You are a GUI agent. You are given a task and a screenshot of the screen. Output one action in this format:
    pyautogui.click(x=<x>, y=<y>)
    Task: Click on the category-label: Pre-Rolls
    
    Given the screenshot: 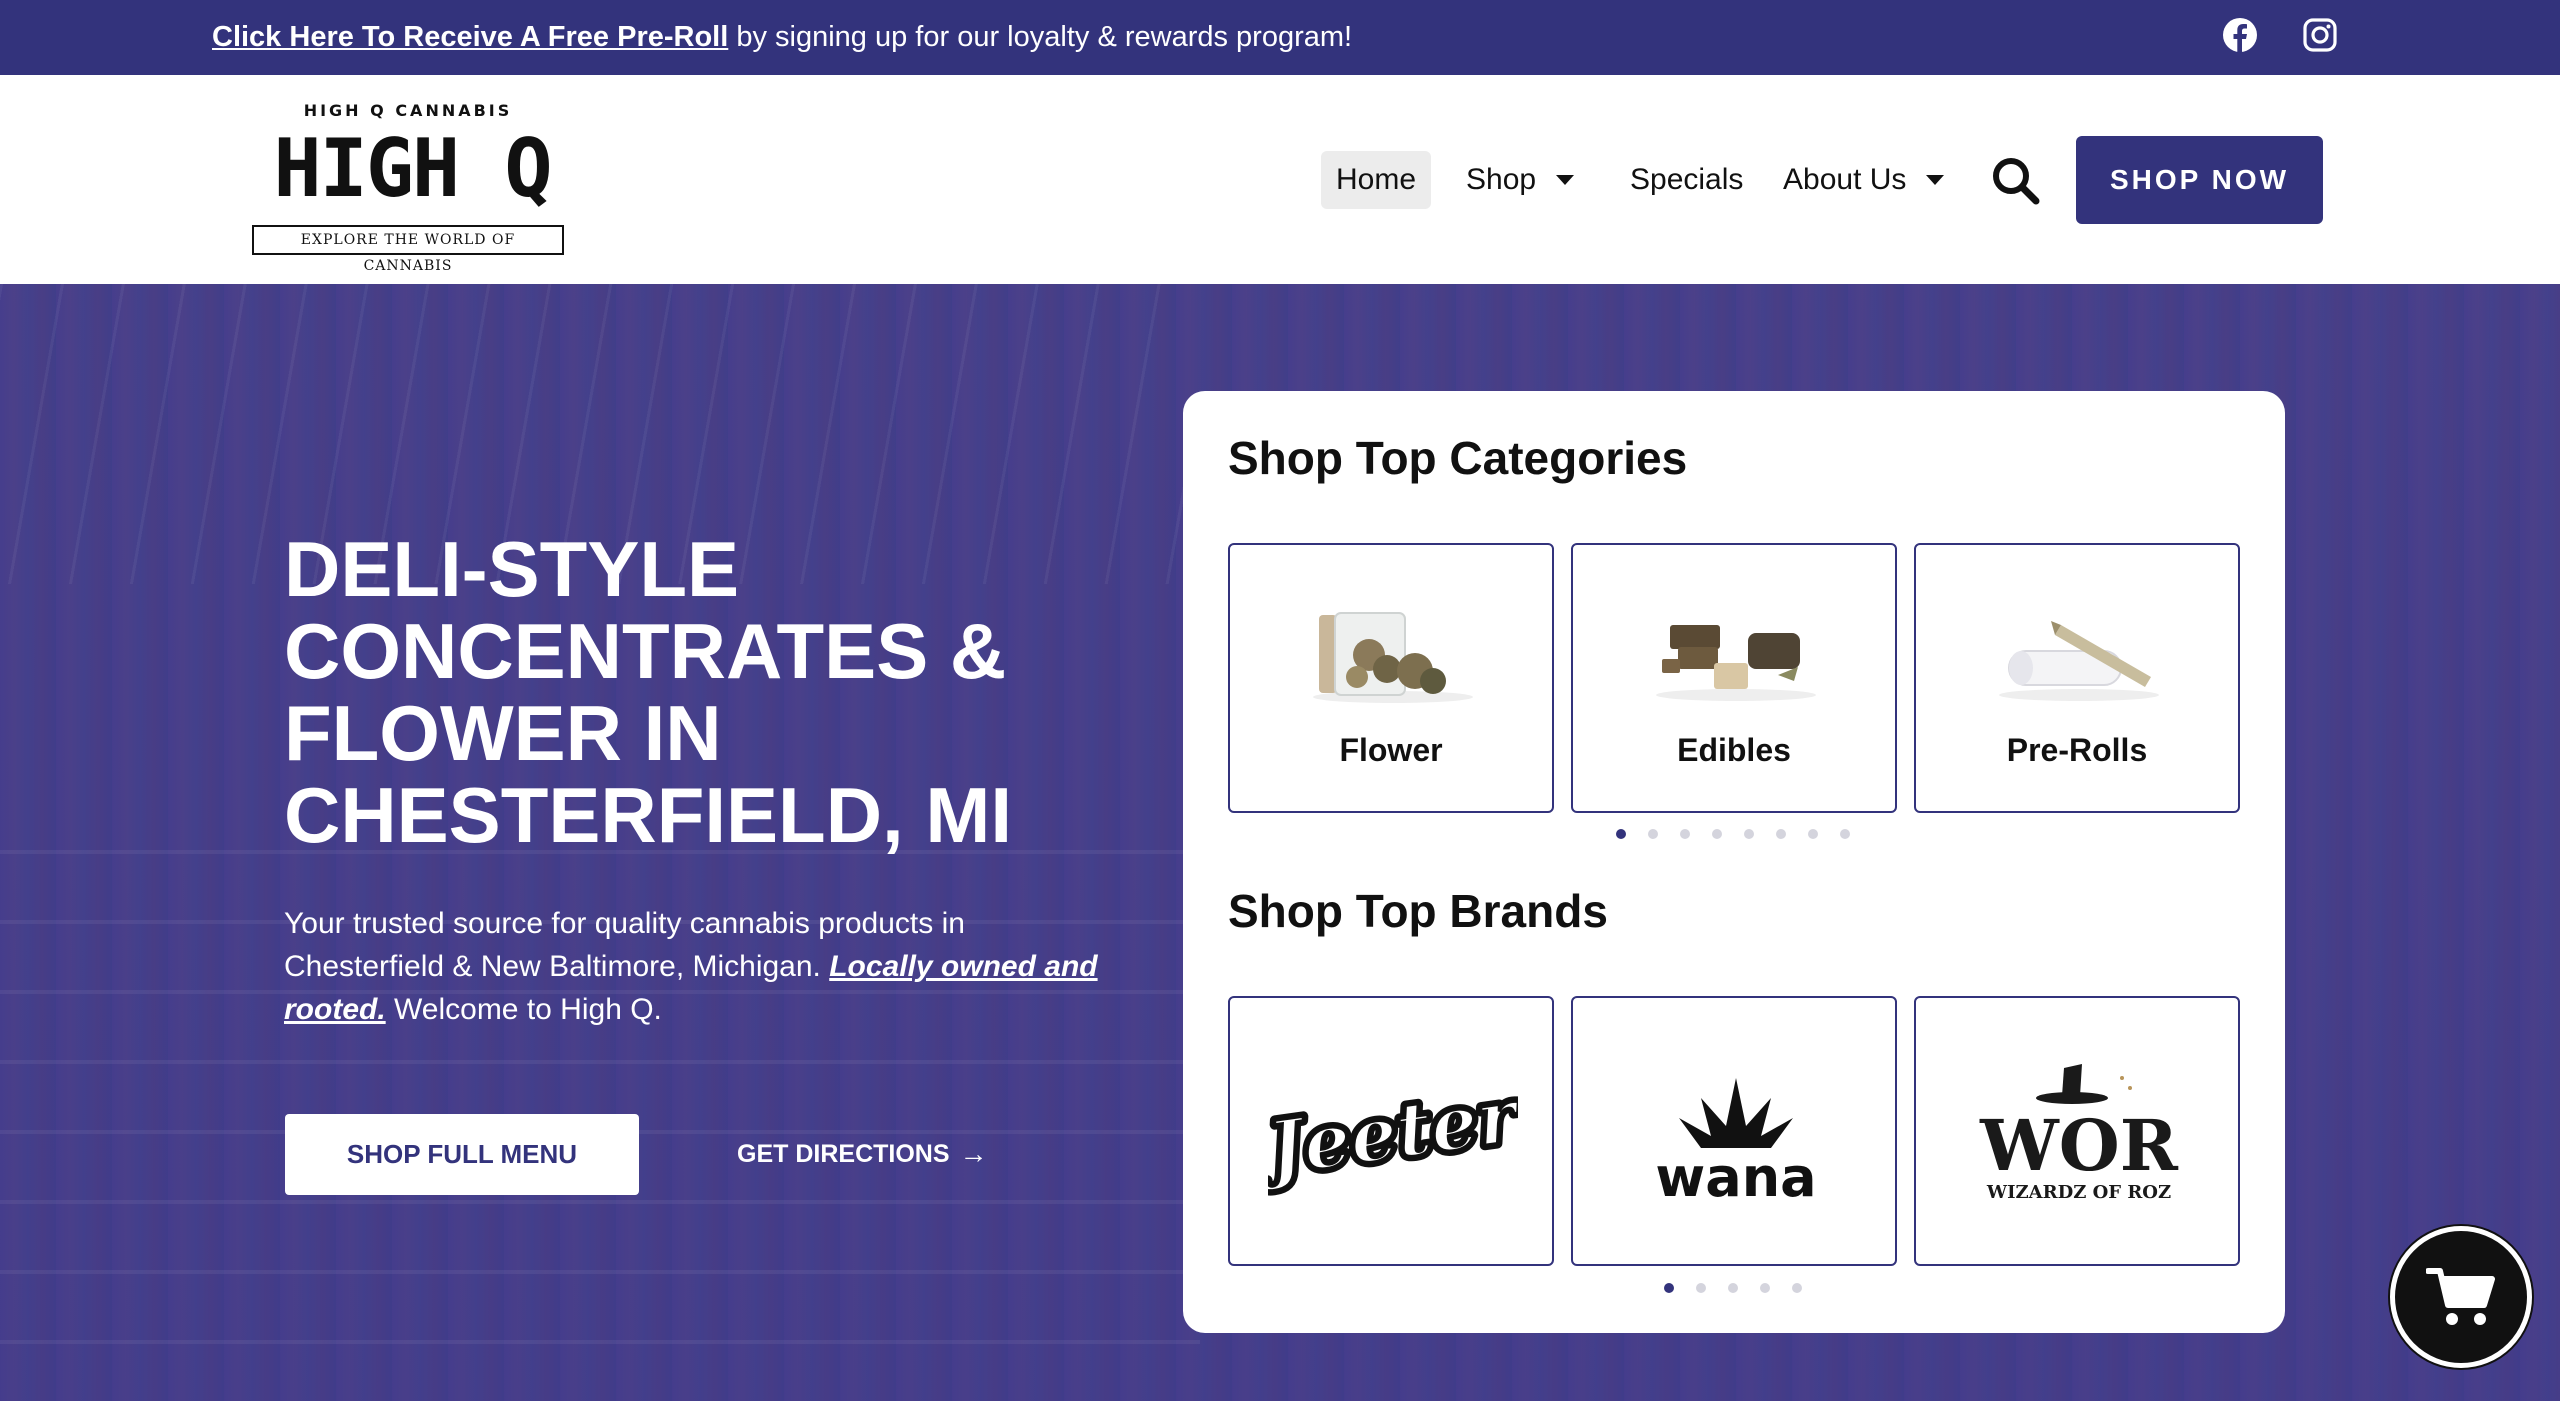 What is the action you would take?
    pyautogui.click(x=2077, y=750)
    